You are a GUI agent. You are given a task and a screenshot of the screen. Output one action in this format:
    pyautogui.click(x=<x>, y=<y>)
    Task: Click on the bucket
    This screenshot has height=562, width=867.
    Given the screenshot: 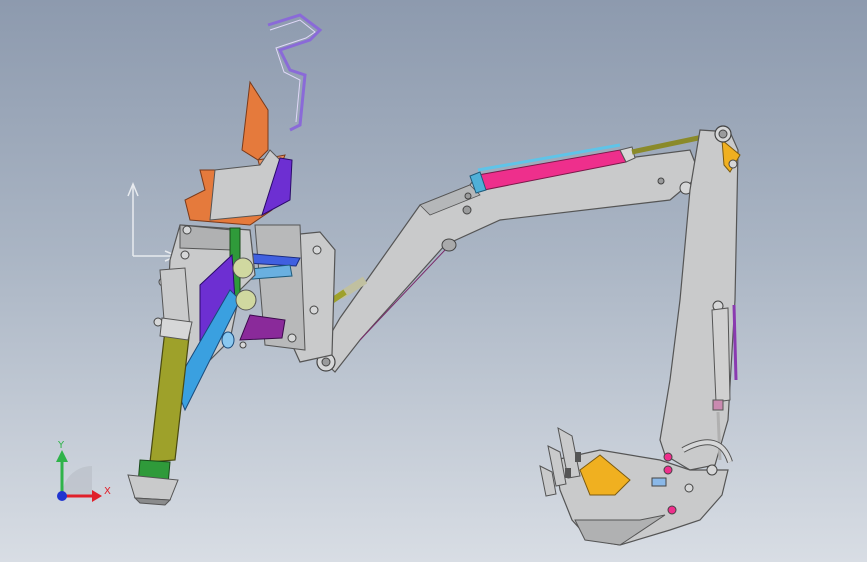 What is the action you would take?
    pyautogui.click(x=636, y=486)
    